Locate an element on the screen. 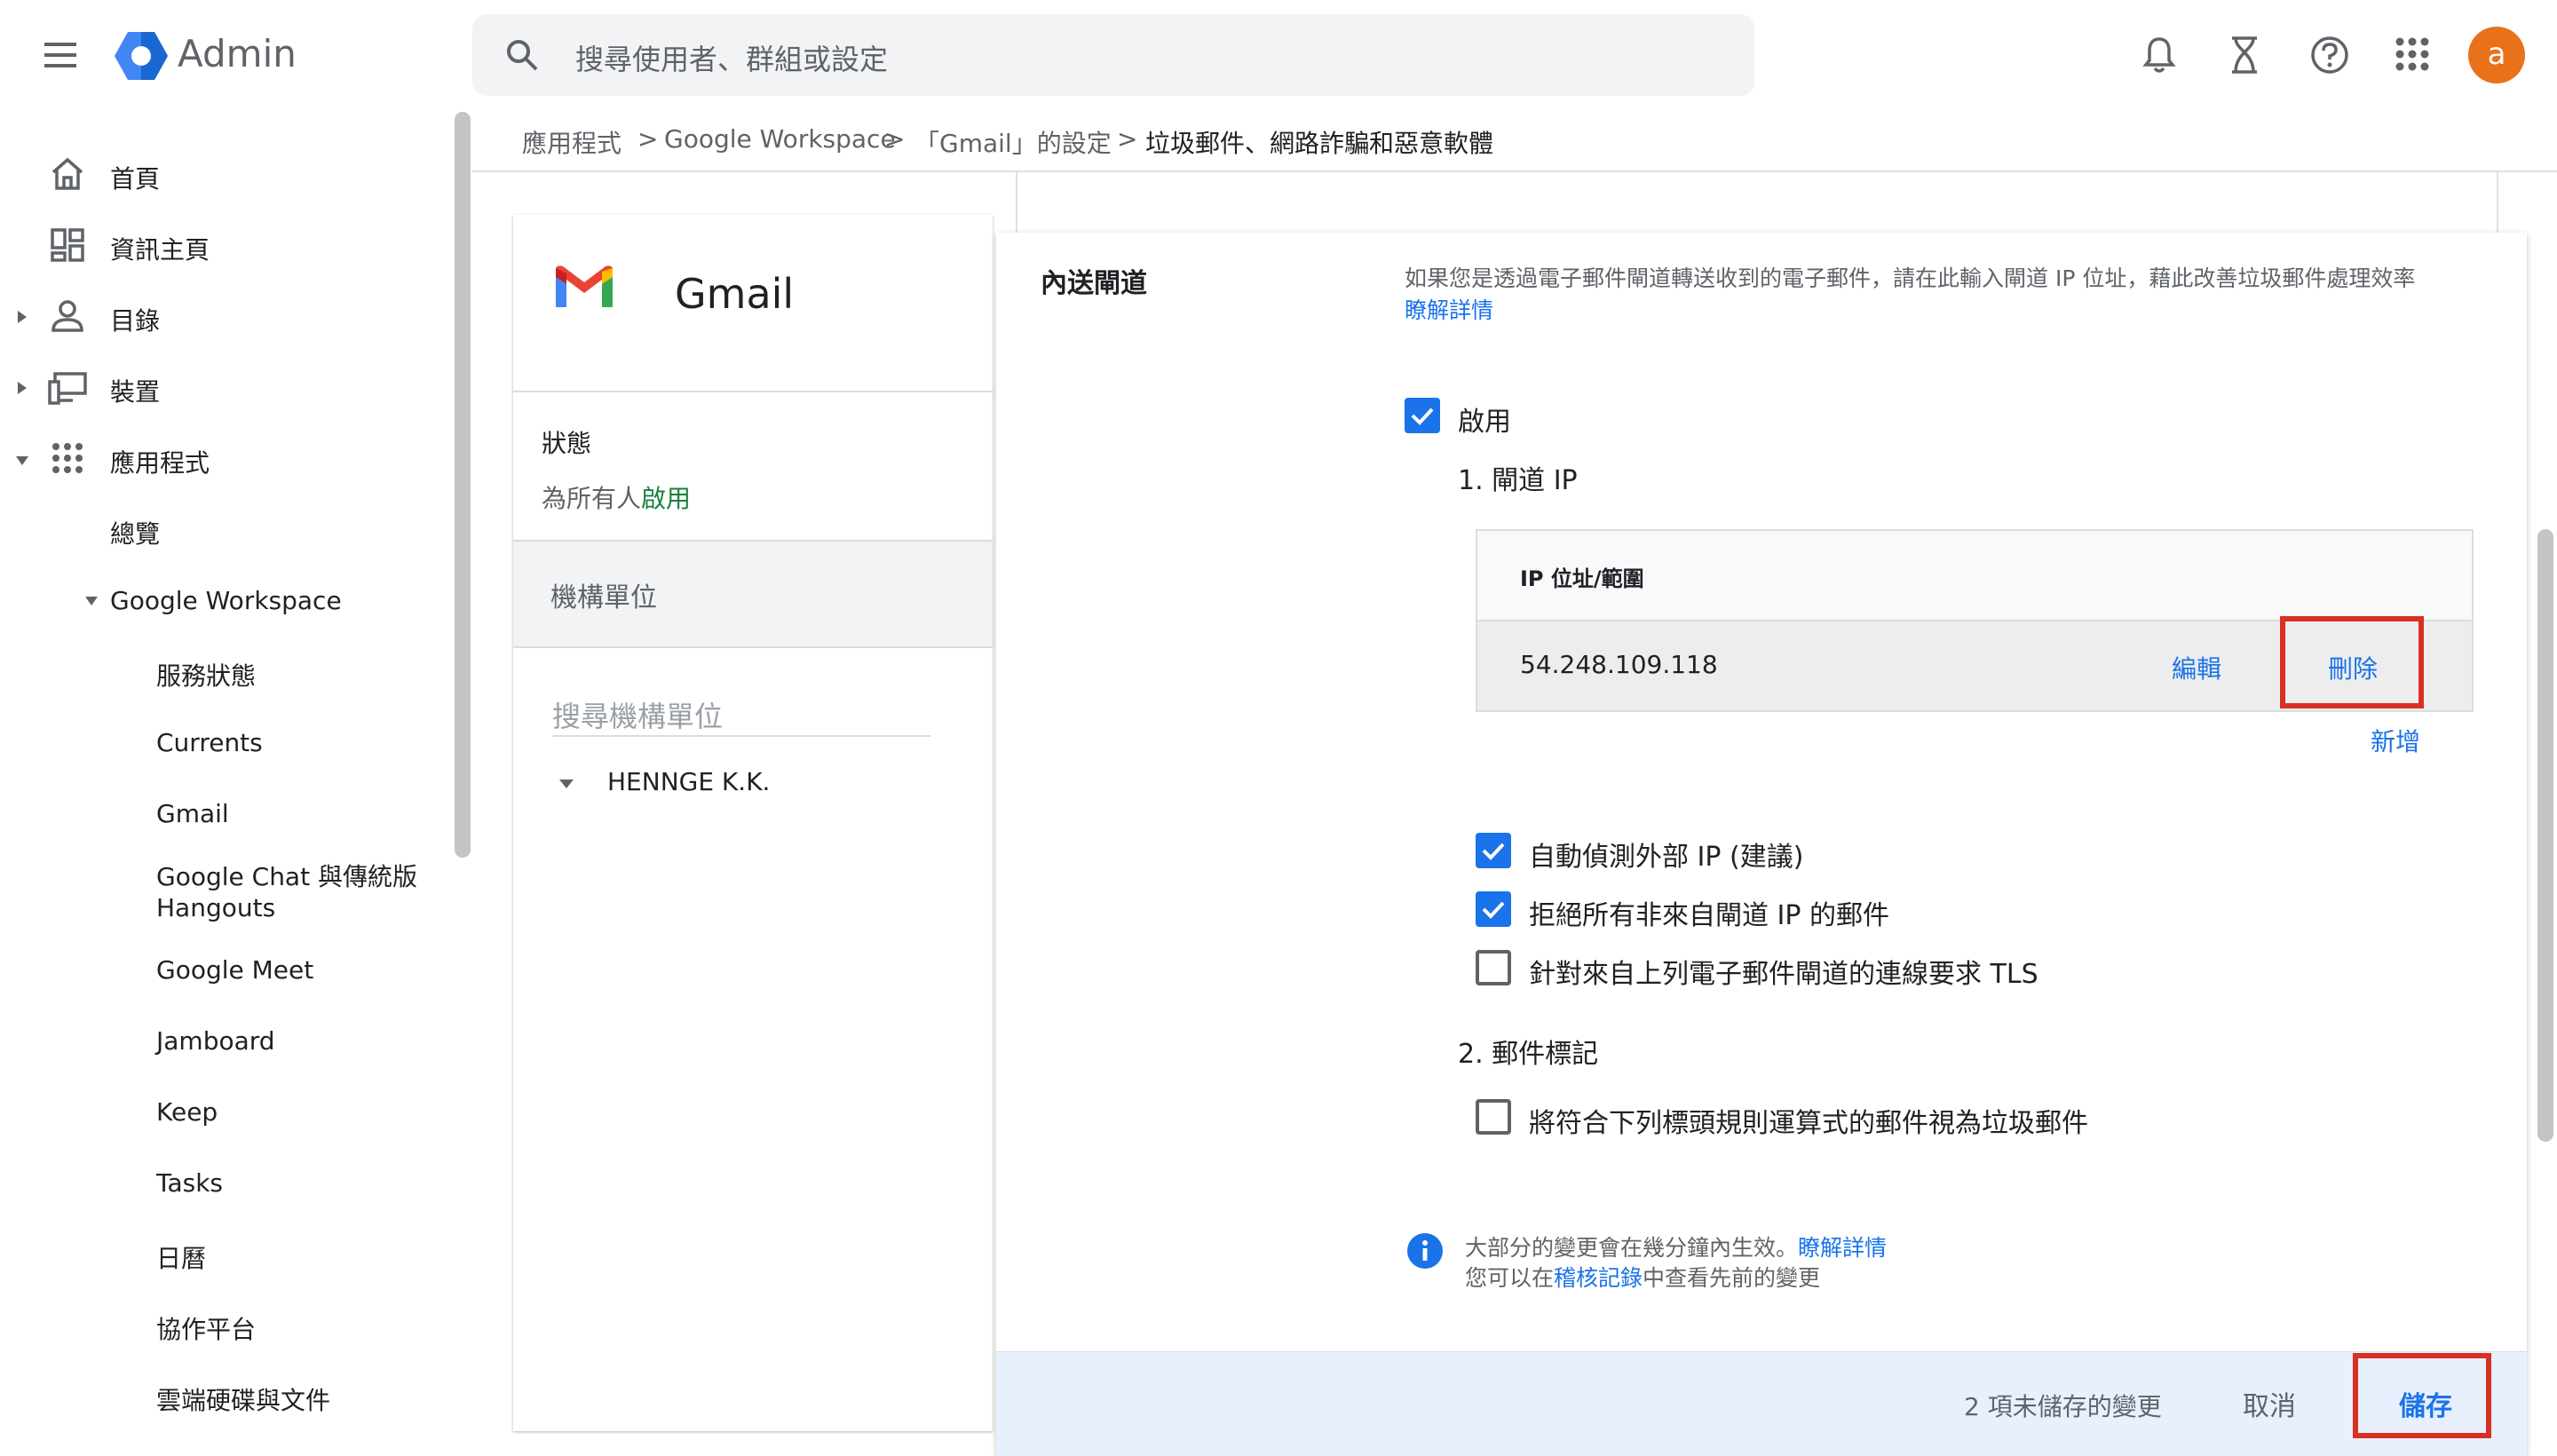  info-line-1: 大部分的變更會在幾分鐘內生效。瞭解詳情 is located at coordinates (1676, 1246).